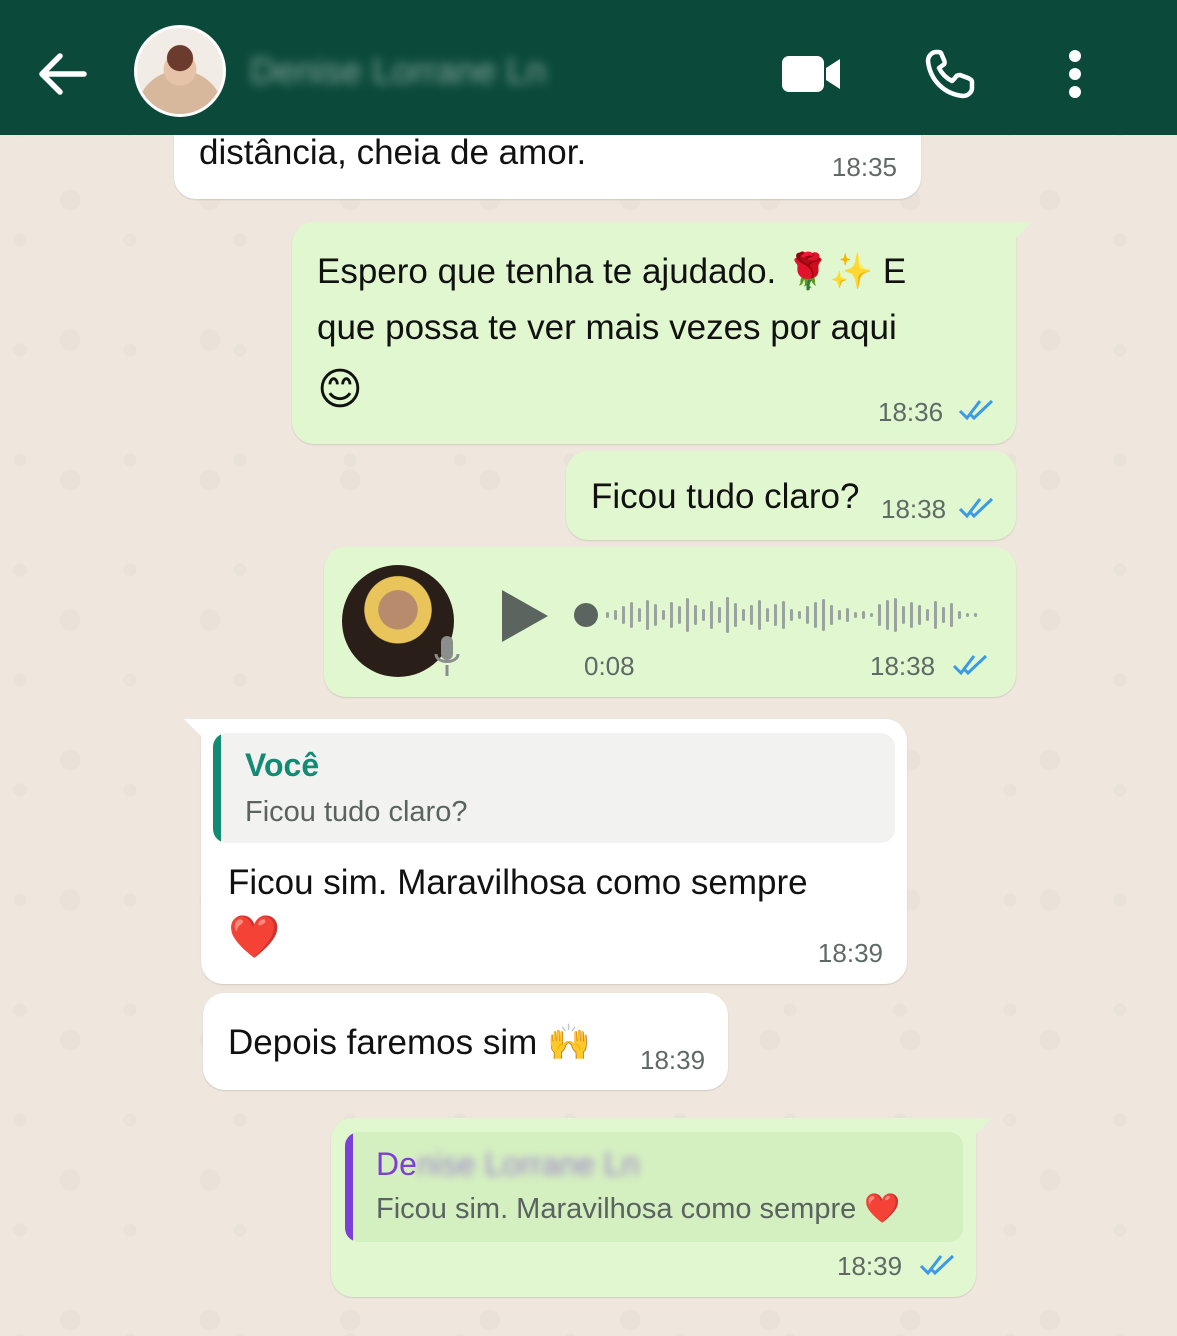 This screenshot has height=1336, width=1177. What do you see at coordinates (811, 74) in the screenshot?
I see `video-camera-icon` at bounding box center [811, 74].